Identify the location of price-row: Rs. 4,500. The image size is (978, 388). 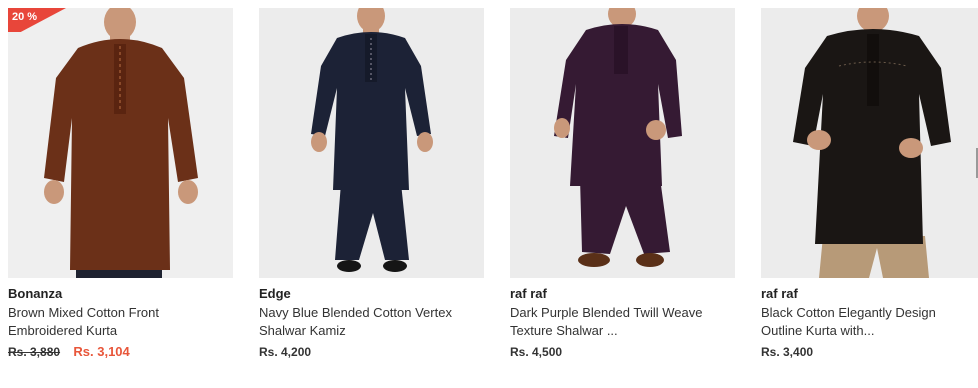
(622, 352).